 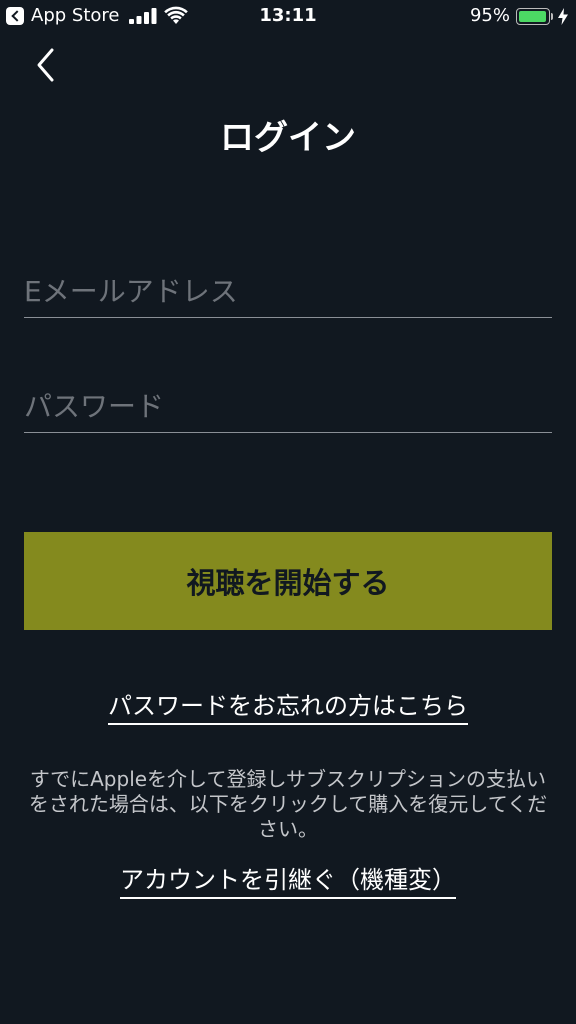 I want to click on start-watching-button: 視聴を開始する, so click(x=288, y=581).